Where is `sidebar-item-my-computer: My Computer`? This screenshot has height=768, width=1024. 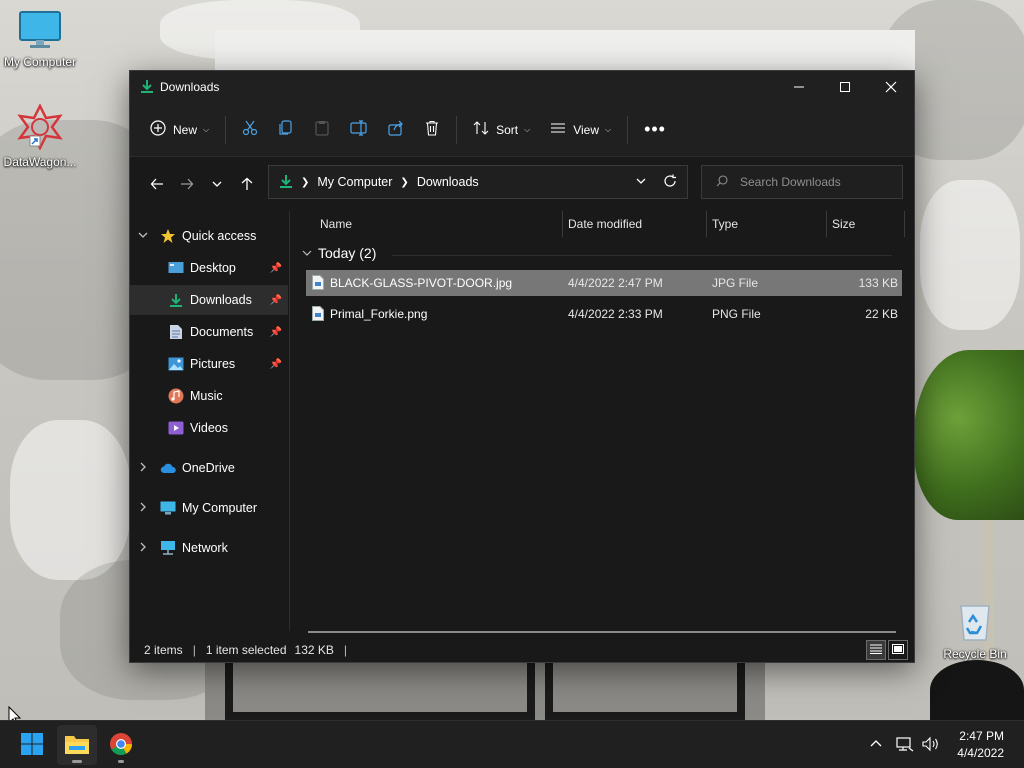
sidebar-item-my-computer: My Computer is located at coordinates (209, 508).